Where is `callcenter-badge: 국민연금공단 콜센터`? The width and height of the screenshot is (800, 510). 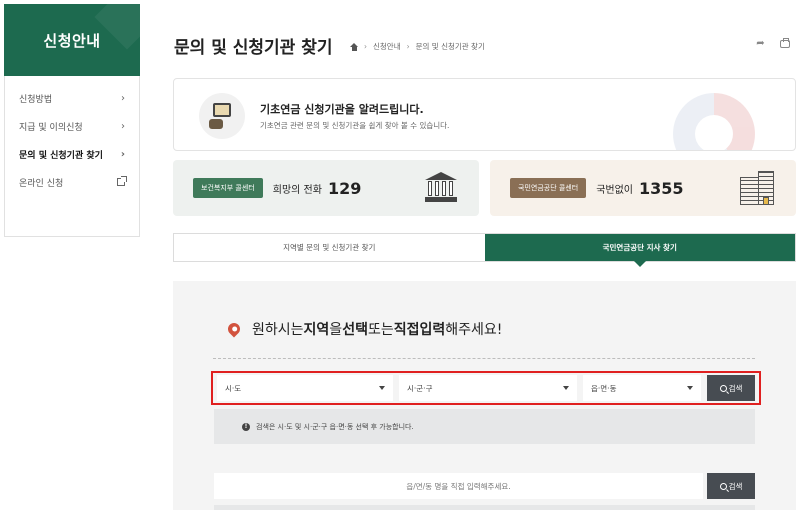 callcenter-badge: 국민연금공단 콜센터 is located at coordinates (548, 188).